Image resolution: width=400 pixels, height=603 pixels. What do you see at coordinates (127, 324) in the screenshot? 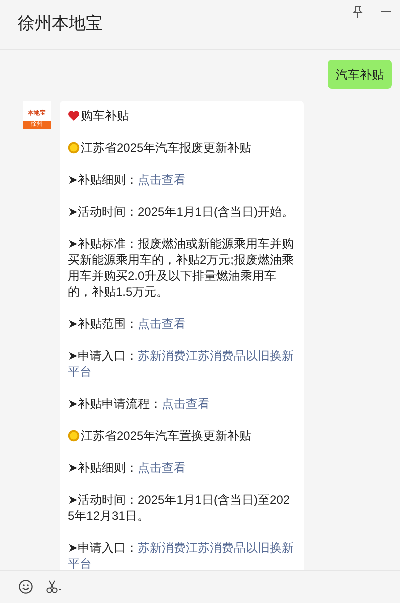
I see `message-paragraph: ➤补贴范围：点击查看` at bounding box center [127, 324].